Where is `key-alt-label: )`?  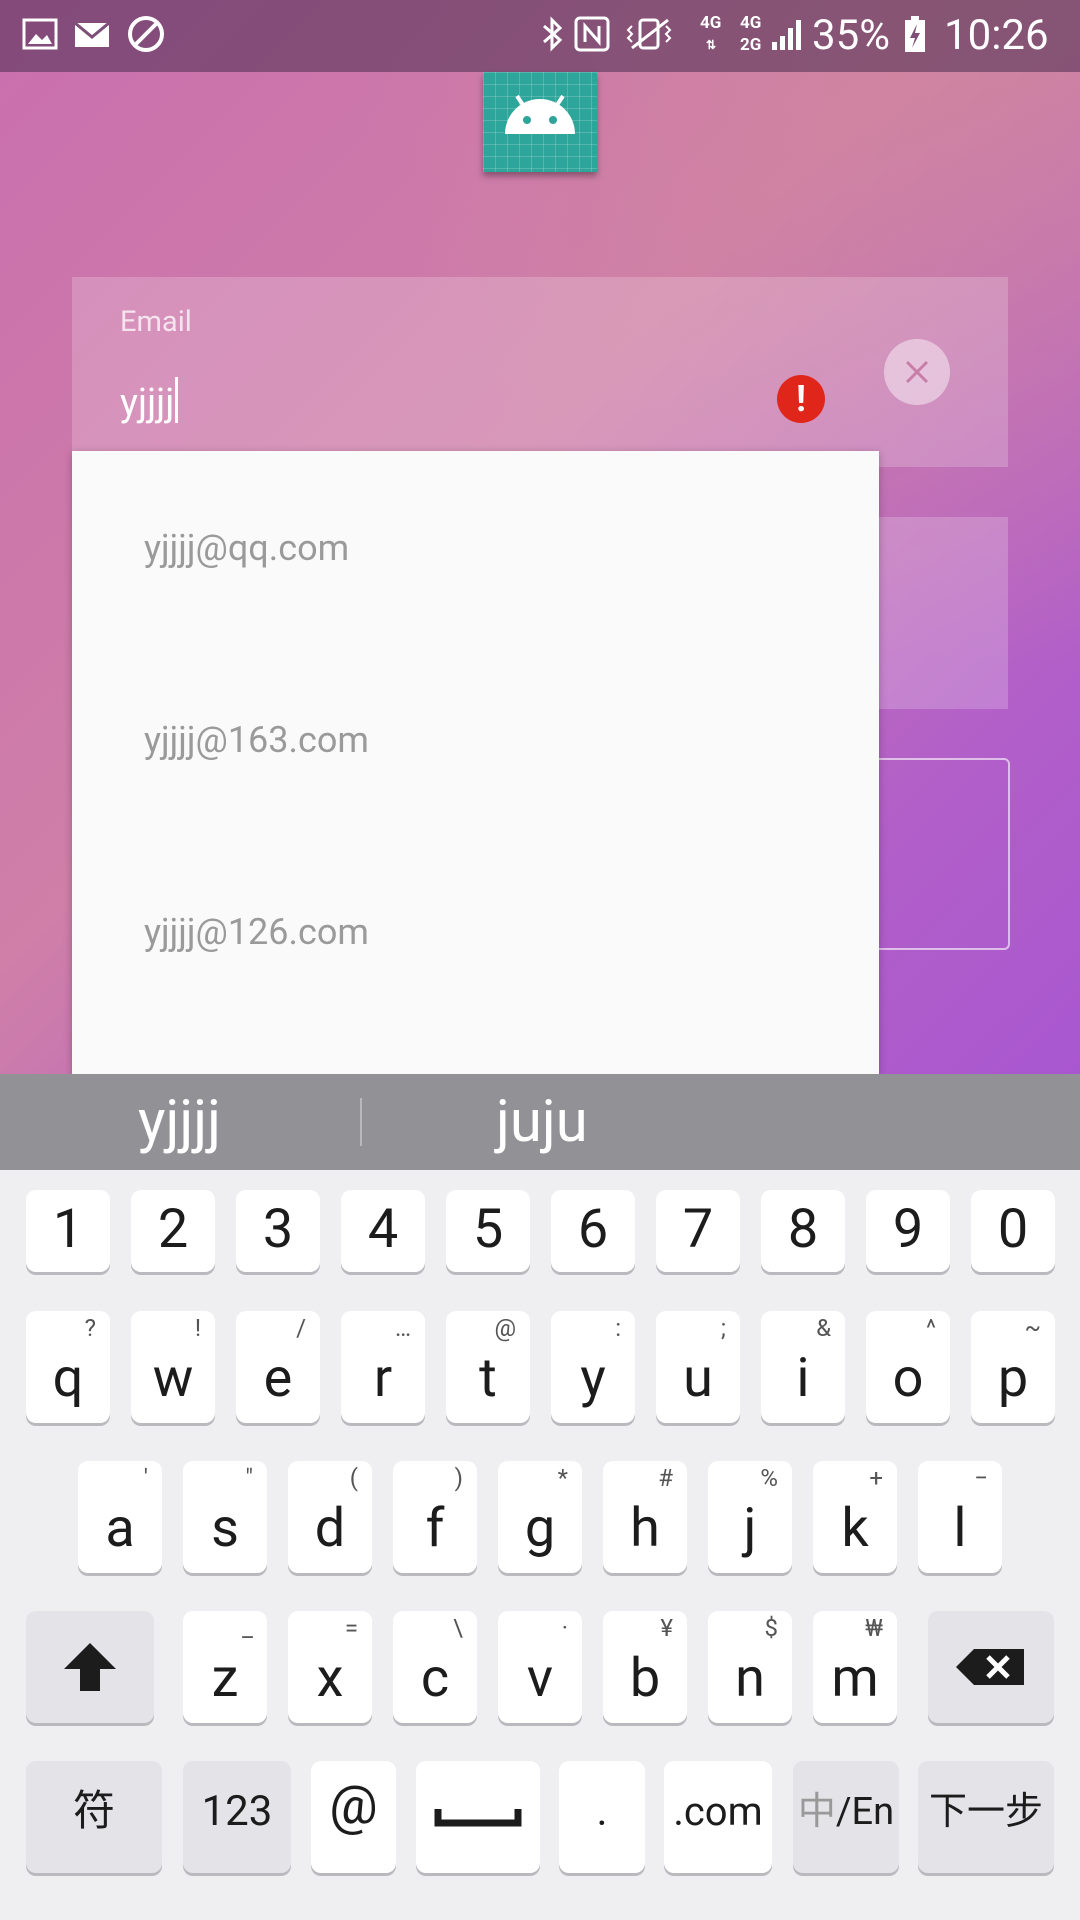
key-alt-label: ) is located at coordinates (458, 1478).